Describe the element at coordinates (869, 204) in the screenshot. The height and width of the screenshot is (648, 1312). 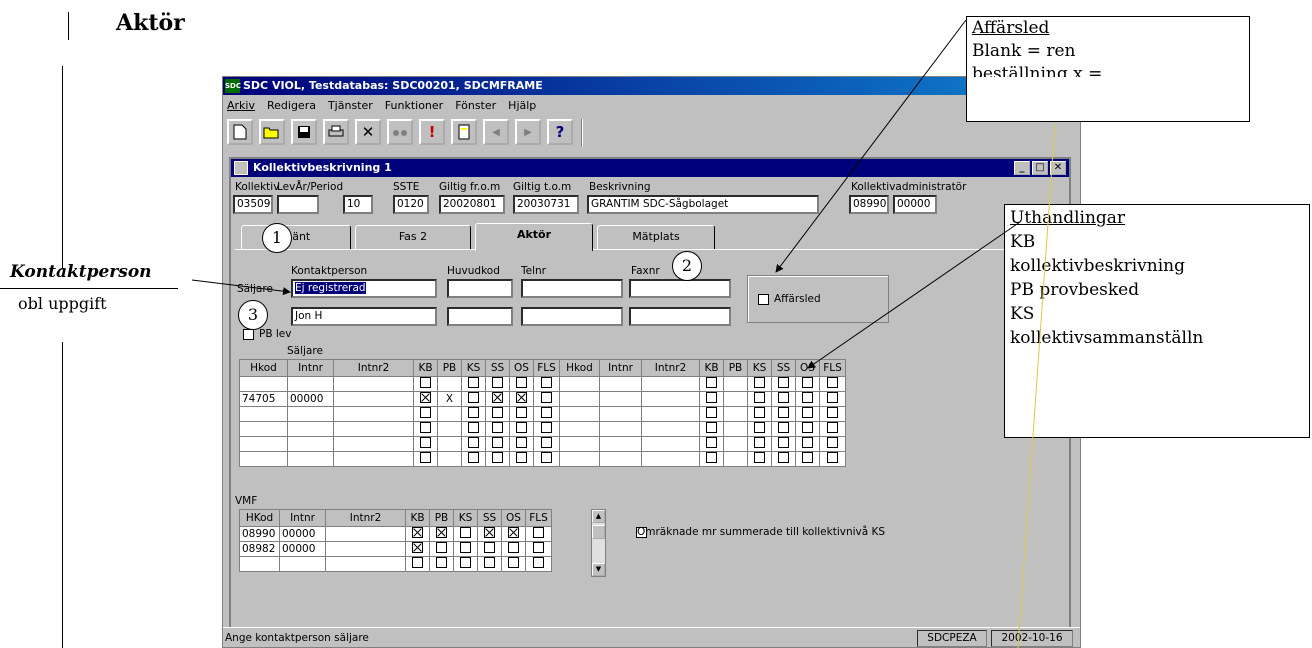
I see `admin-hkod-field: 08990` at that location.